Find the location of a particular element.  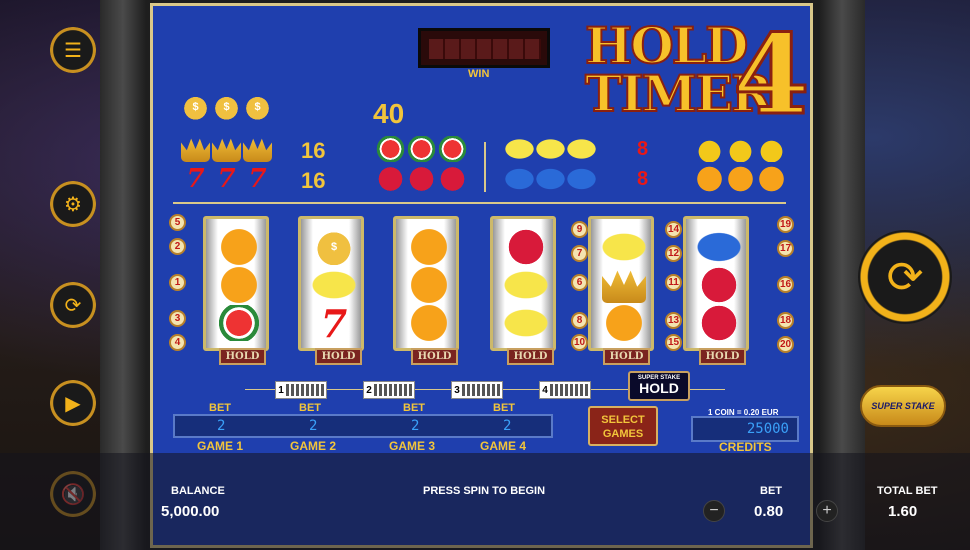

paytable-divider is located at coordinates (485, 167).